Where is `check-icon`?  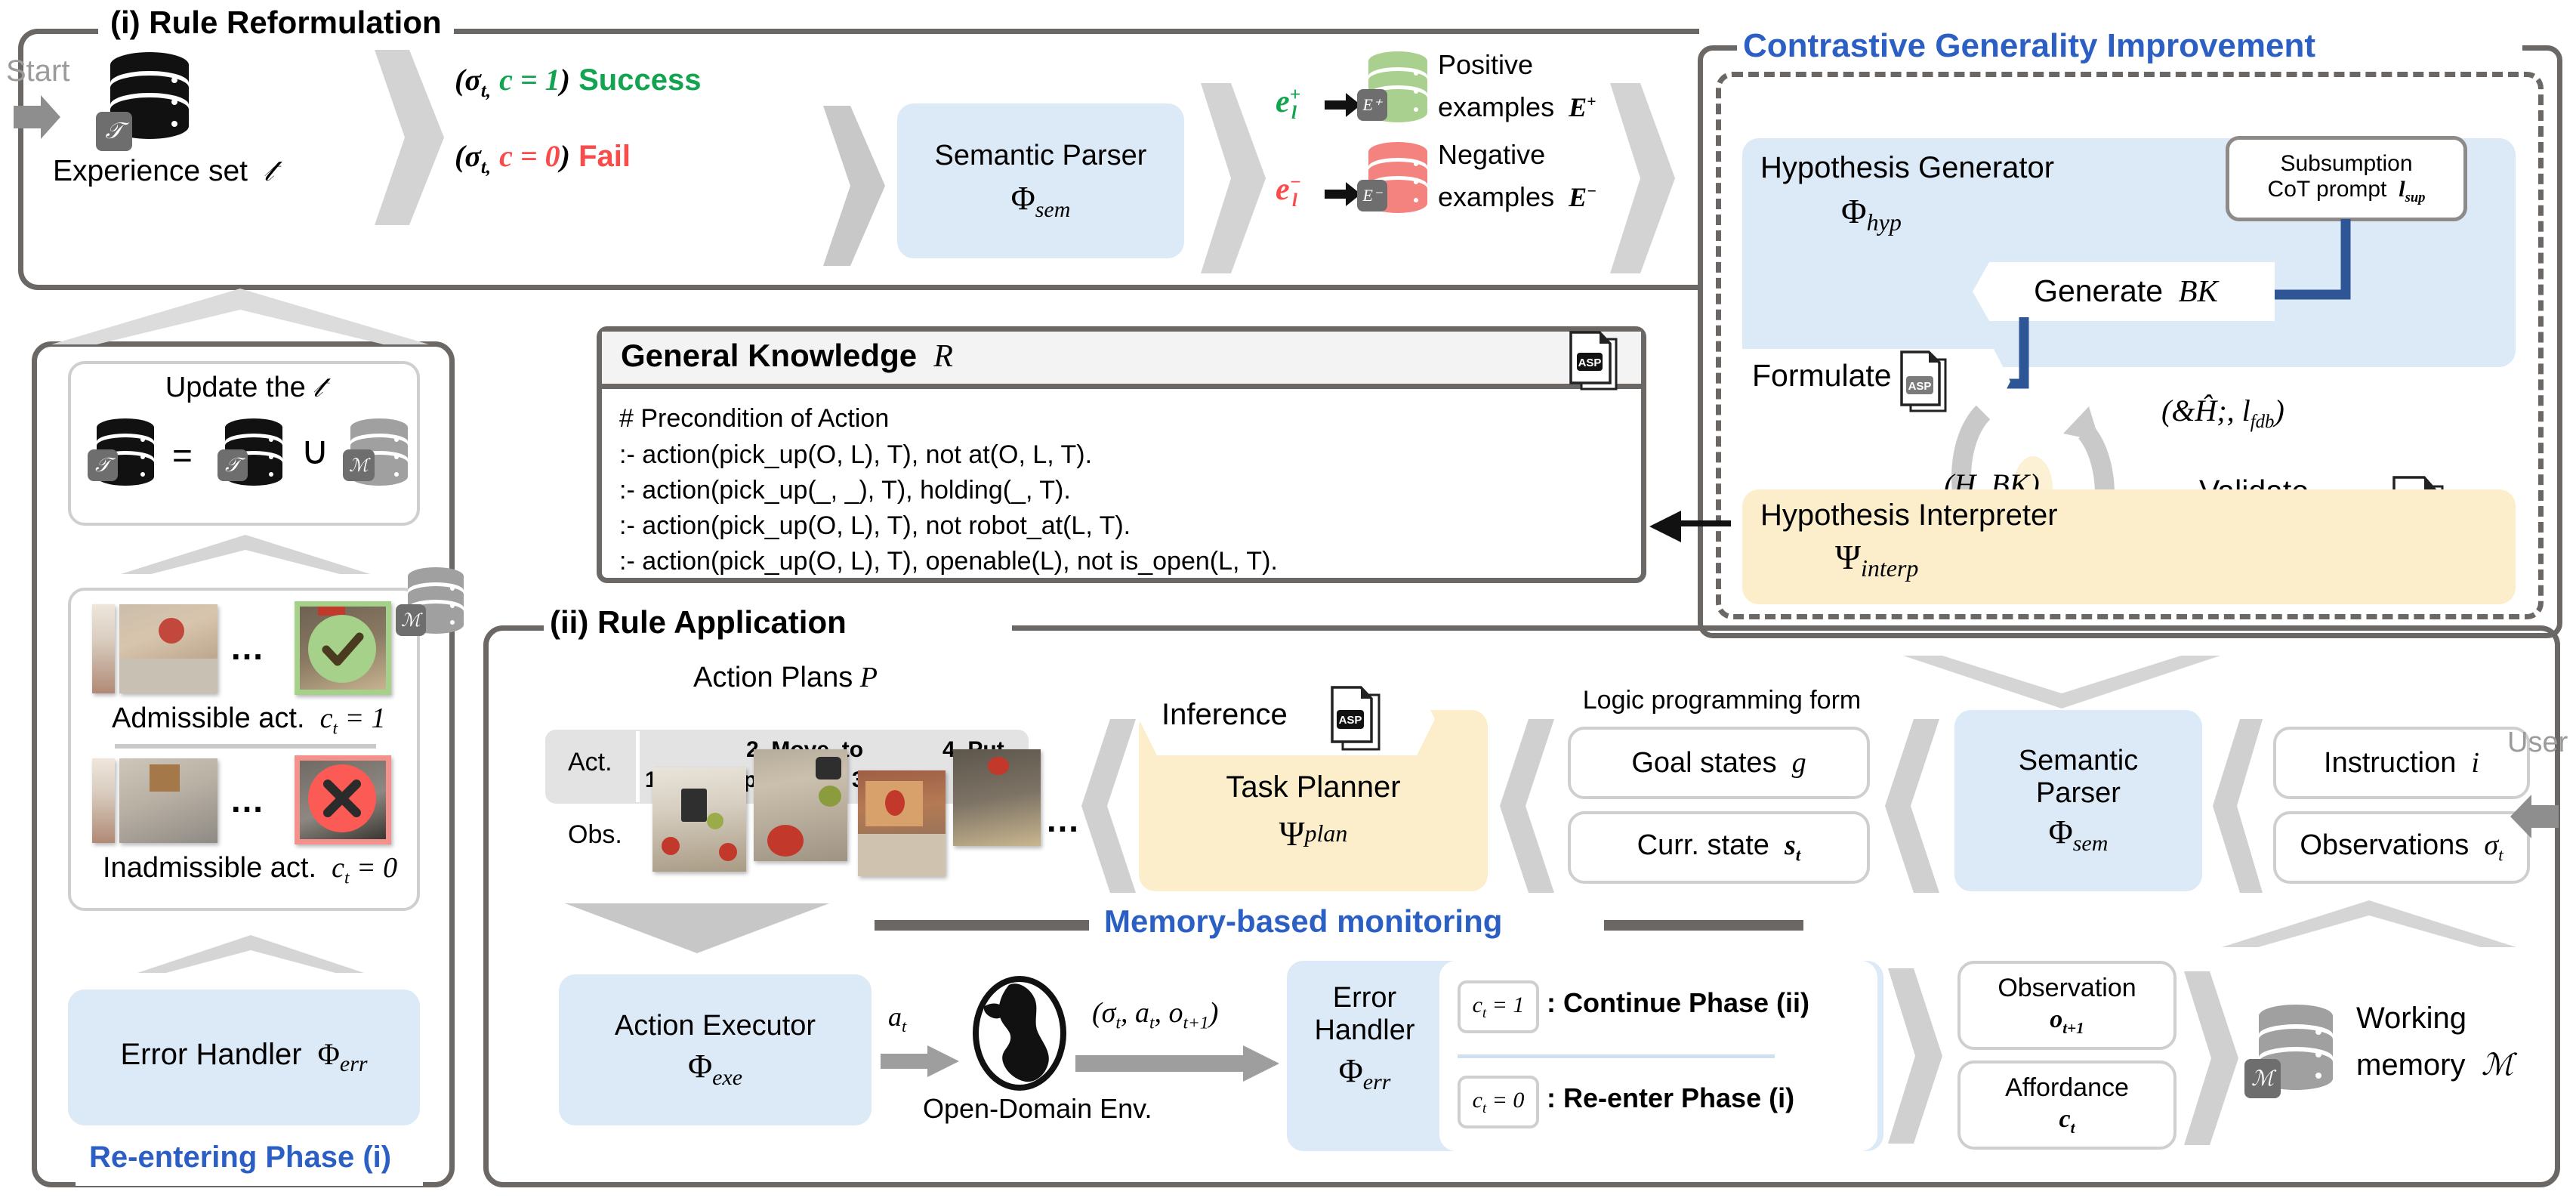 check-icon is located at coordinates (342, 648).